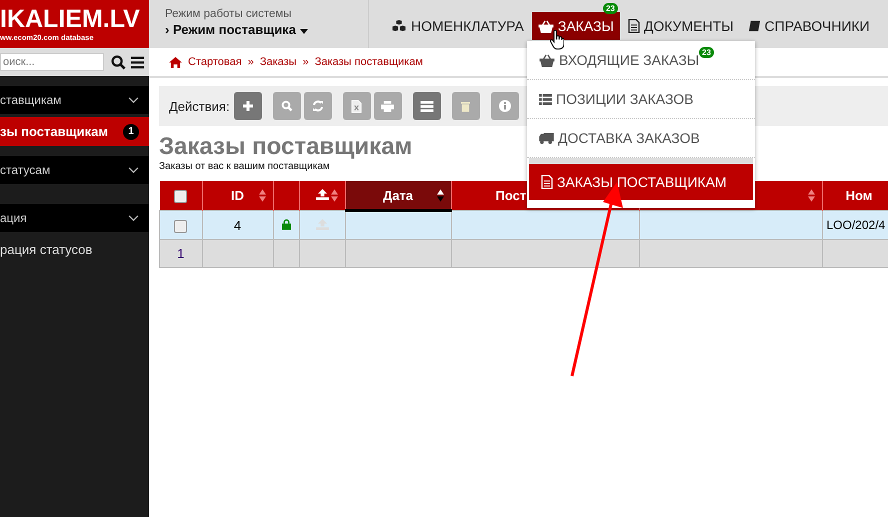  I want to click on refresh-icon, so click(318, 106).